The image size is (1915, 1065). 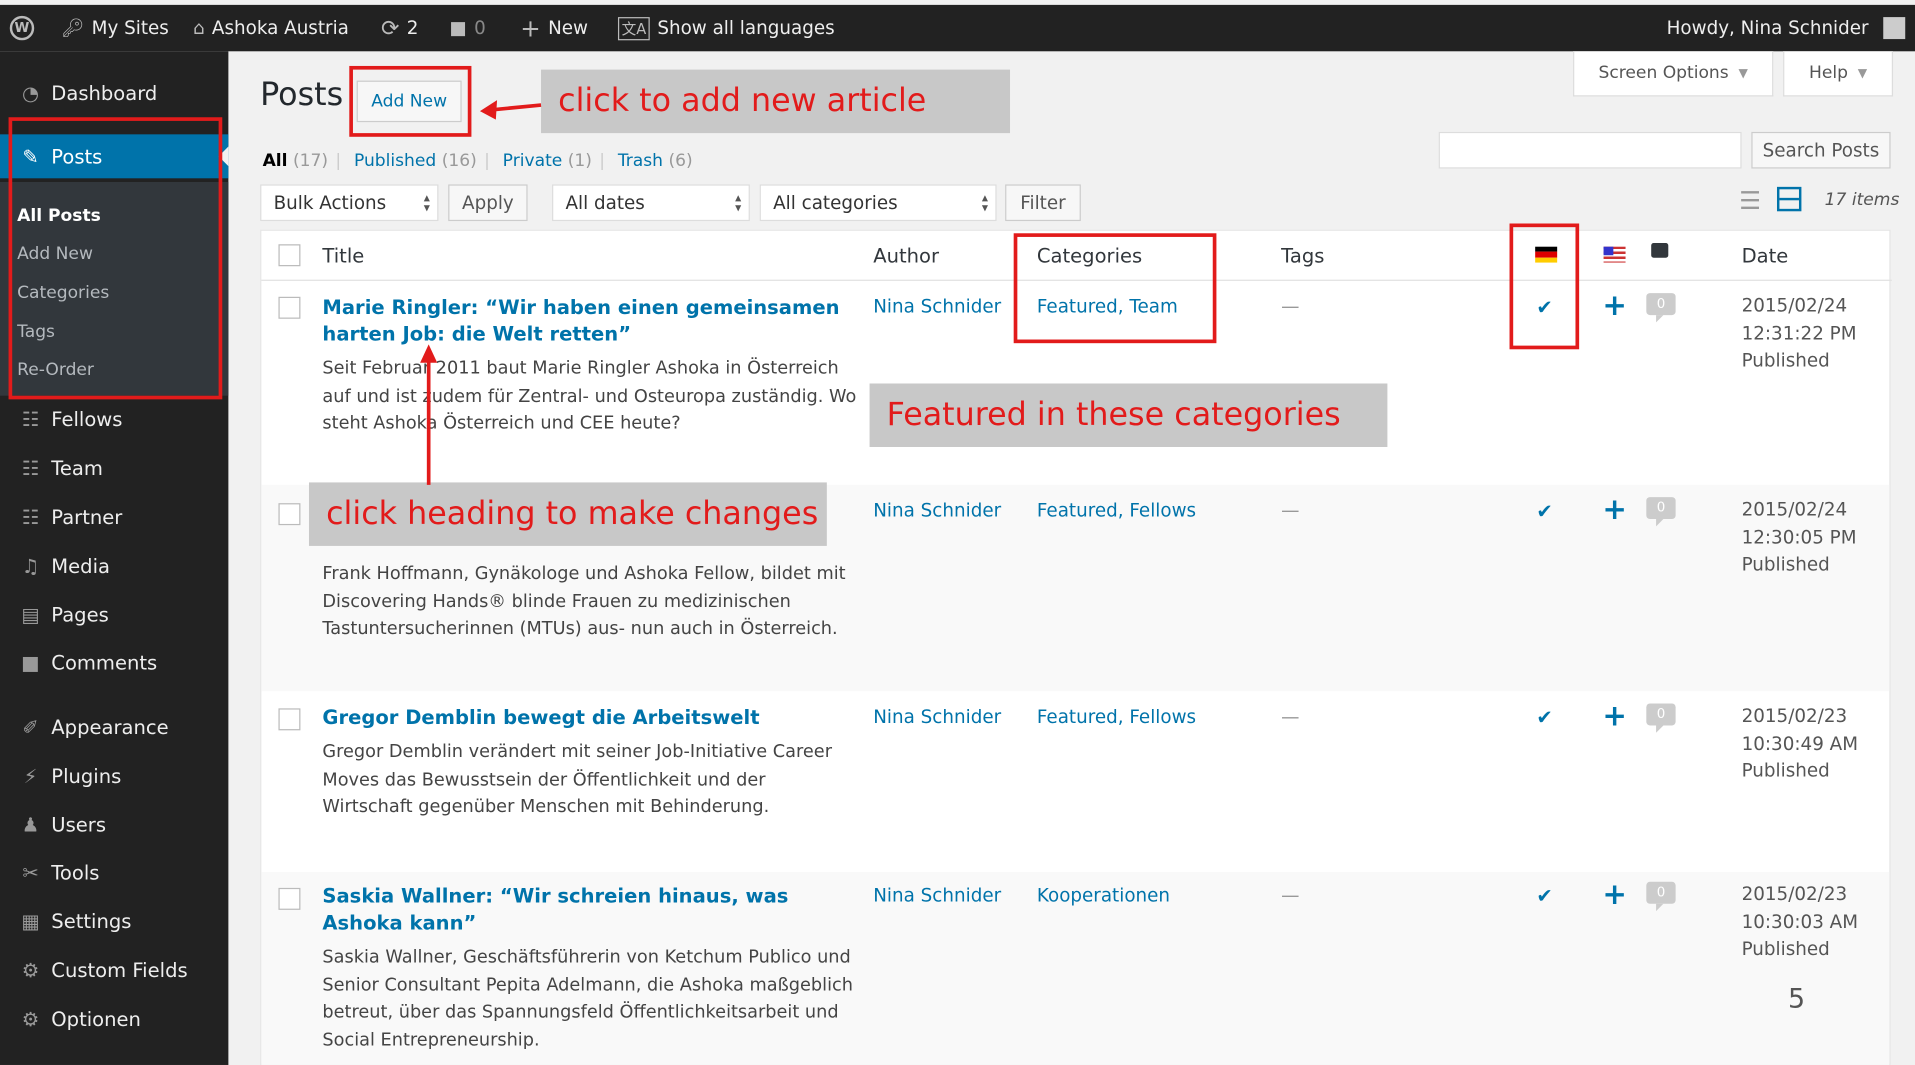 What do you see at coordinates (429, 353) in the screenshot?
I see `arrowhead-heading` at bounding box center [429, 353].